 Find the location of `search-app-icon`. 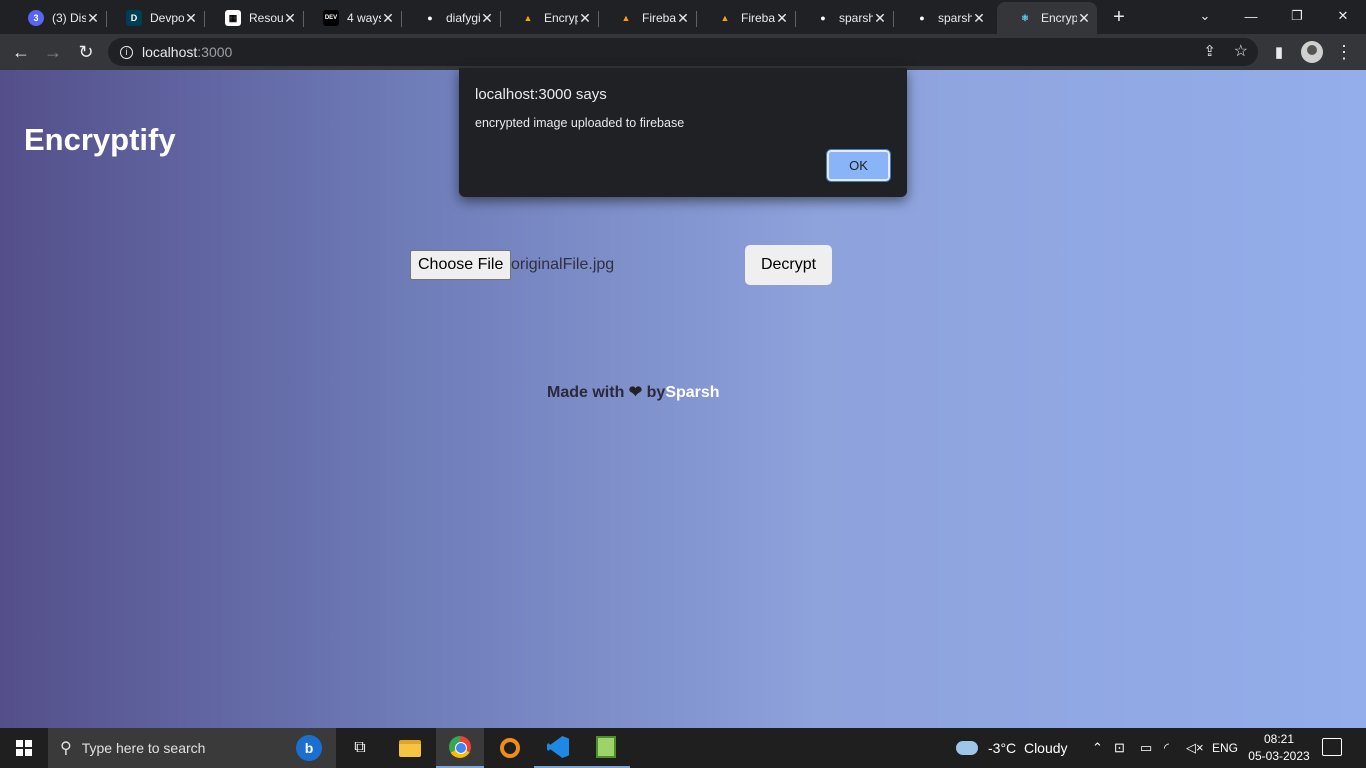

search-app-icon is located at coordinates (510, 748).